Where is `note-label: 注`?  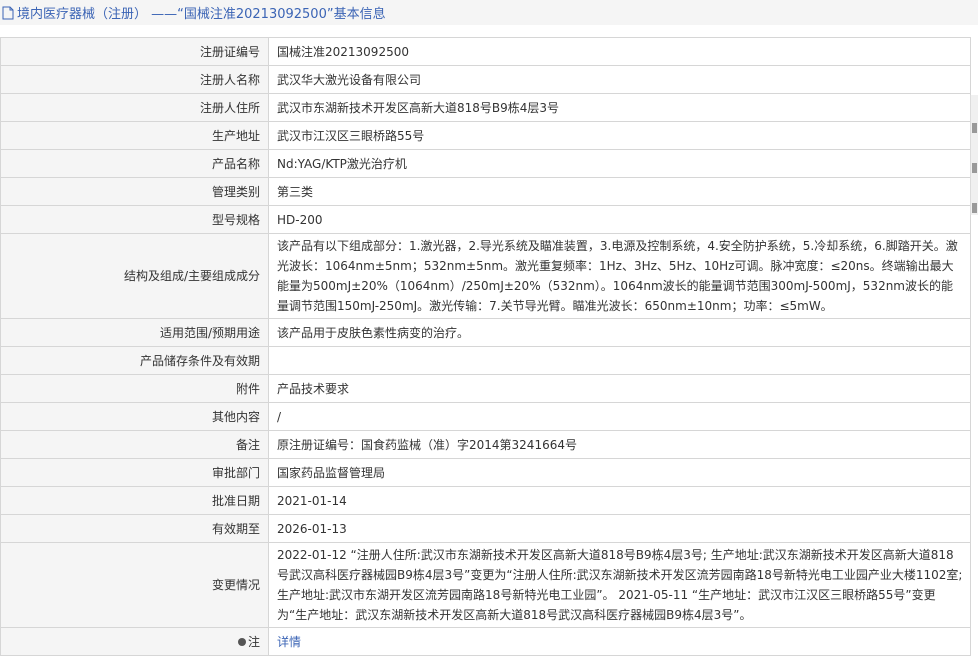 note-label: 注 is located at coordinates (253, 641).